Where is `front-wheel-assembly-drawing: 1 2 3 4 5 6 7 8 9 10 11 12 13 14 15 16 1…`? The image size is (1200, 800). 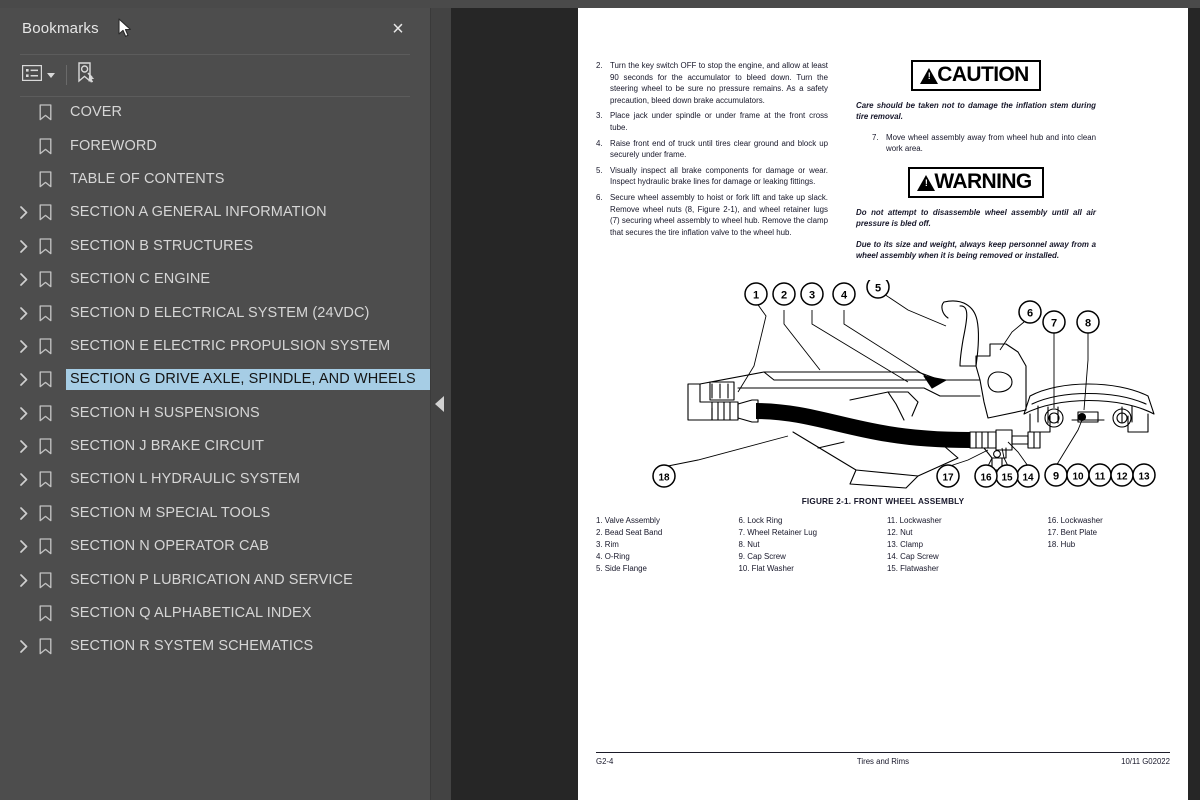
front-wheel-assembly-drawing: 1 2 3 4 5 6 7 8 9 10 11 12 13 14 15 16 1… is located at coordinates (904, 382).